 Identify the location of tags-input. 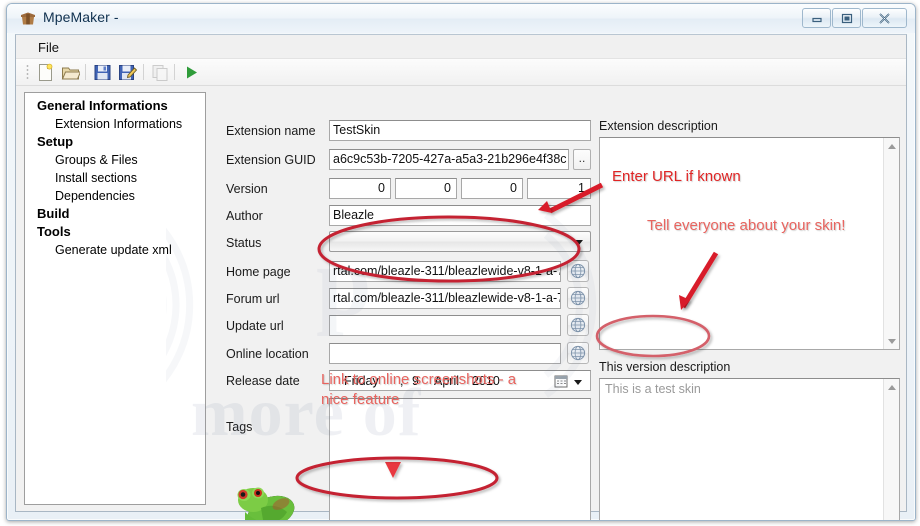
(460, 459).